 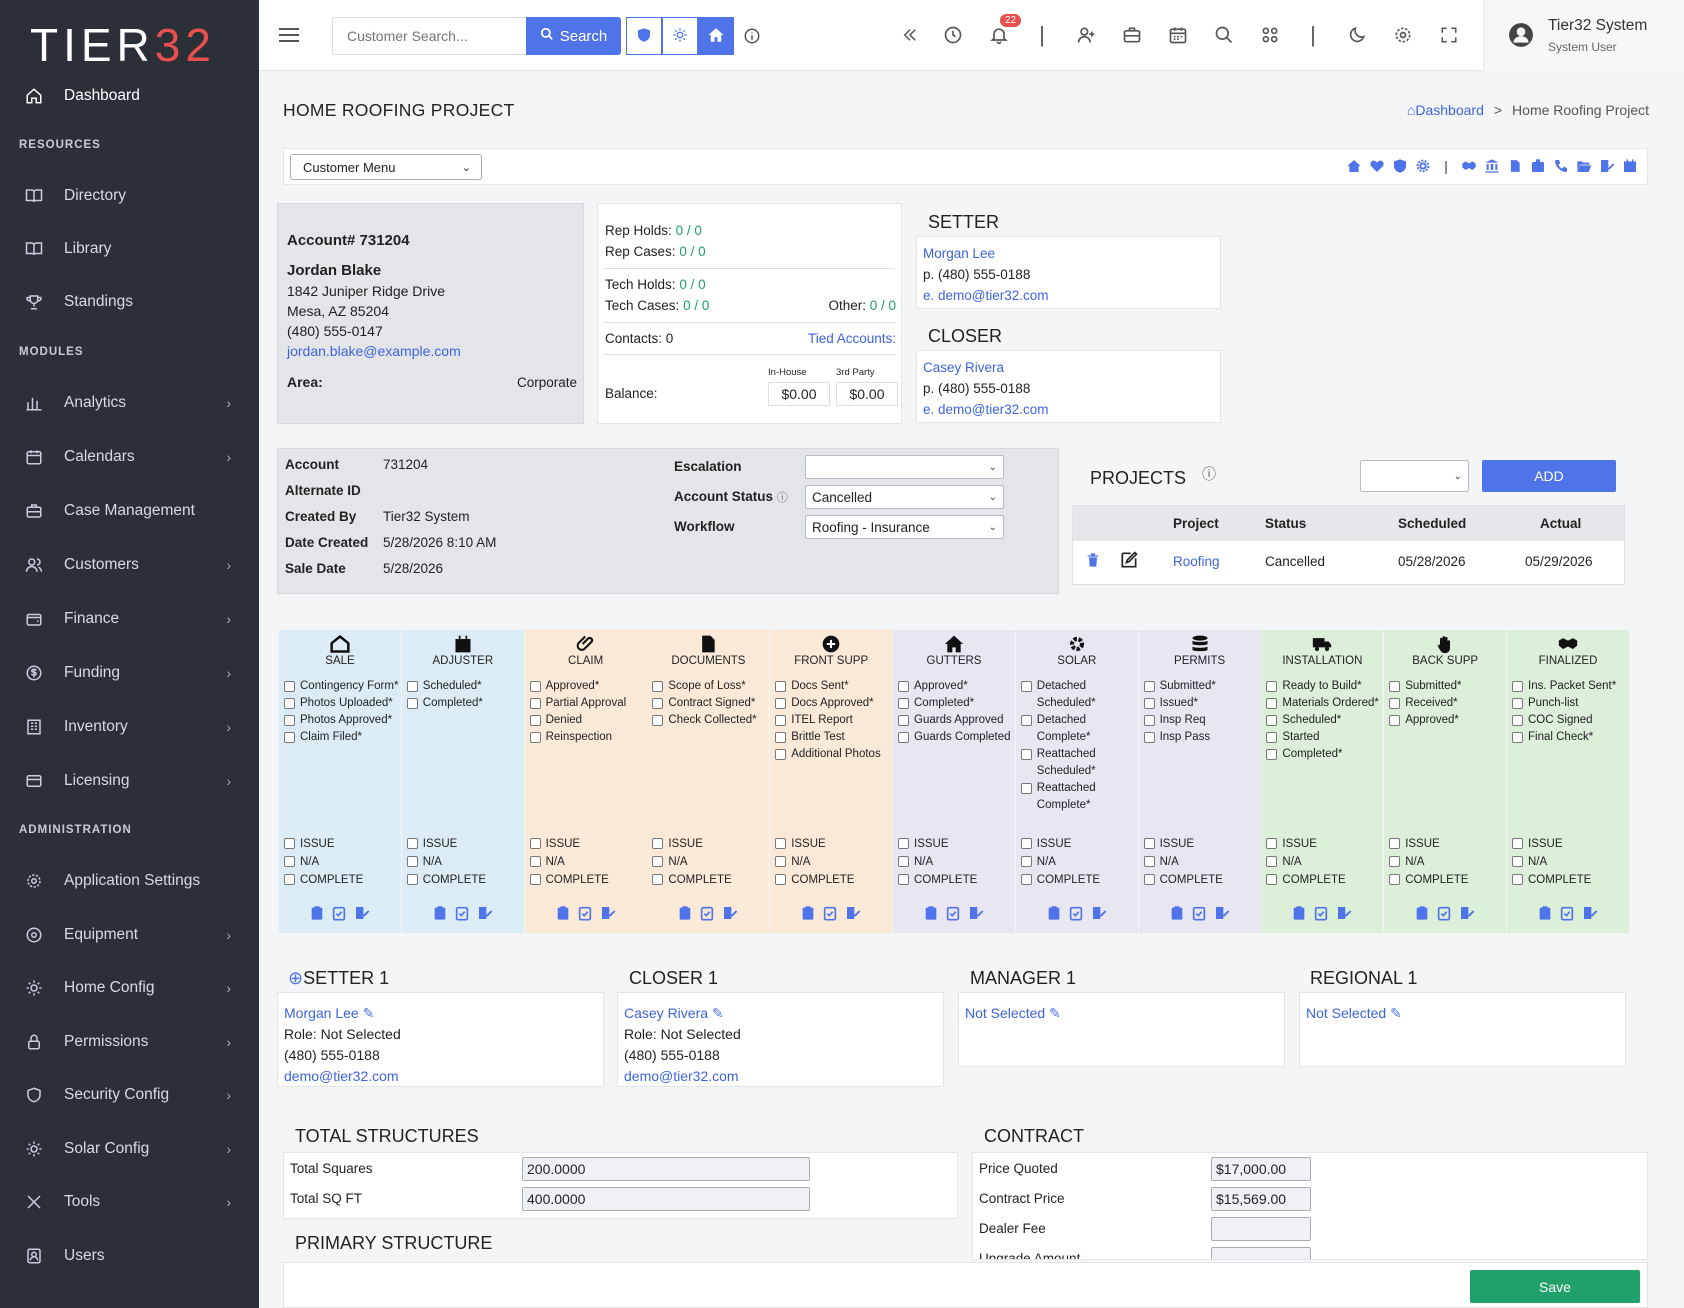 What do you see at coordinates (1005, 1013) in the screenshot?
I see `manager-1-name-link: Not Selected` at bounding box center [1005, 1013].